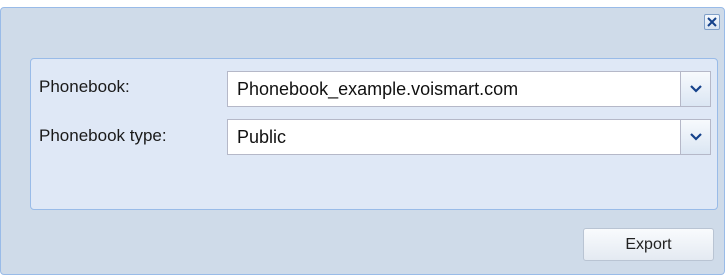 The height and width of the screenshot is (277, 727). I want to click on close-button, so click(712, 22).